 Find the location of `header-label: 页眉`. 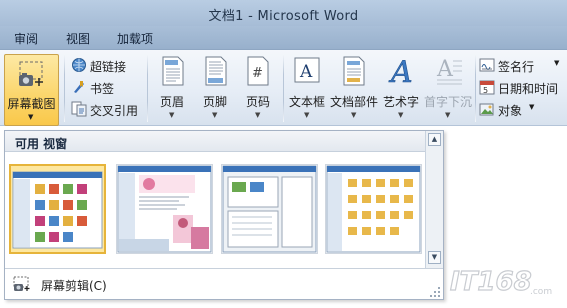

header-label: 页眉 is located at coordinates (171, 102).